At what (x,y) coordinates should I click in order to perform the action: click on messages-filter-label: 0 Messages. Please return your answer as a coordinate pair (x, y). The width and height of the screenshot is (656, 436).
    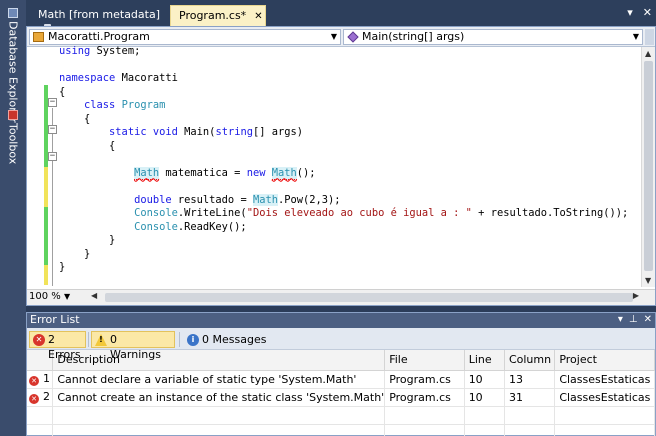
    Looking at the image, I should click on (234, 339).